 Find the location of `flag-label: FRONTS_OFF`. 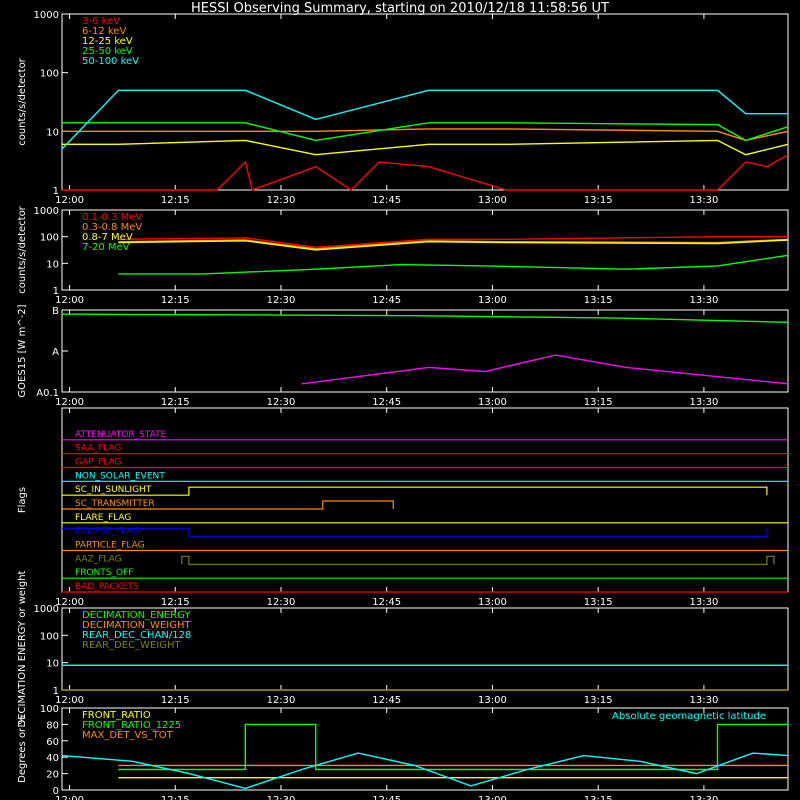

flag-label: FRONTS_OFF is located at coordinates (104, 573).